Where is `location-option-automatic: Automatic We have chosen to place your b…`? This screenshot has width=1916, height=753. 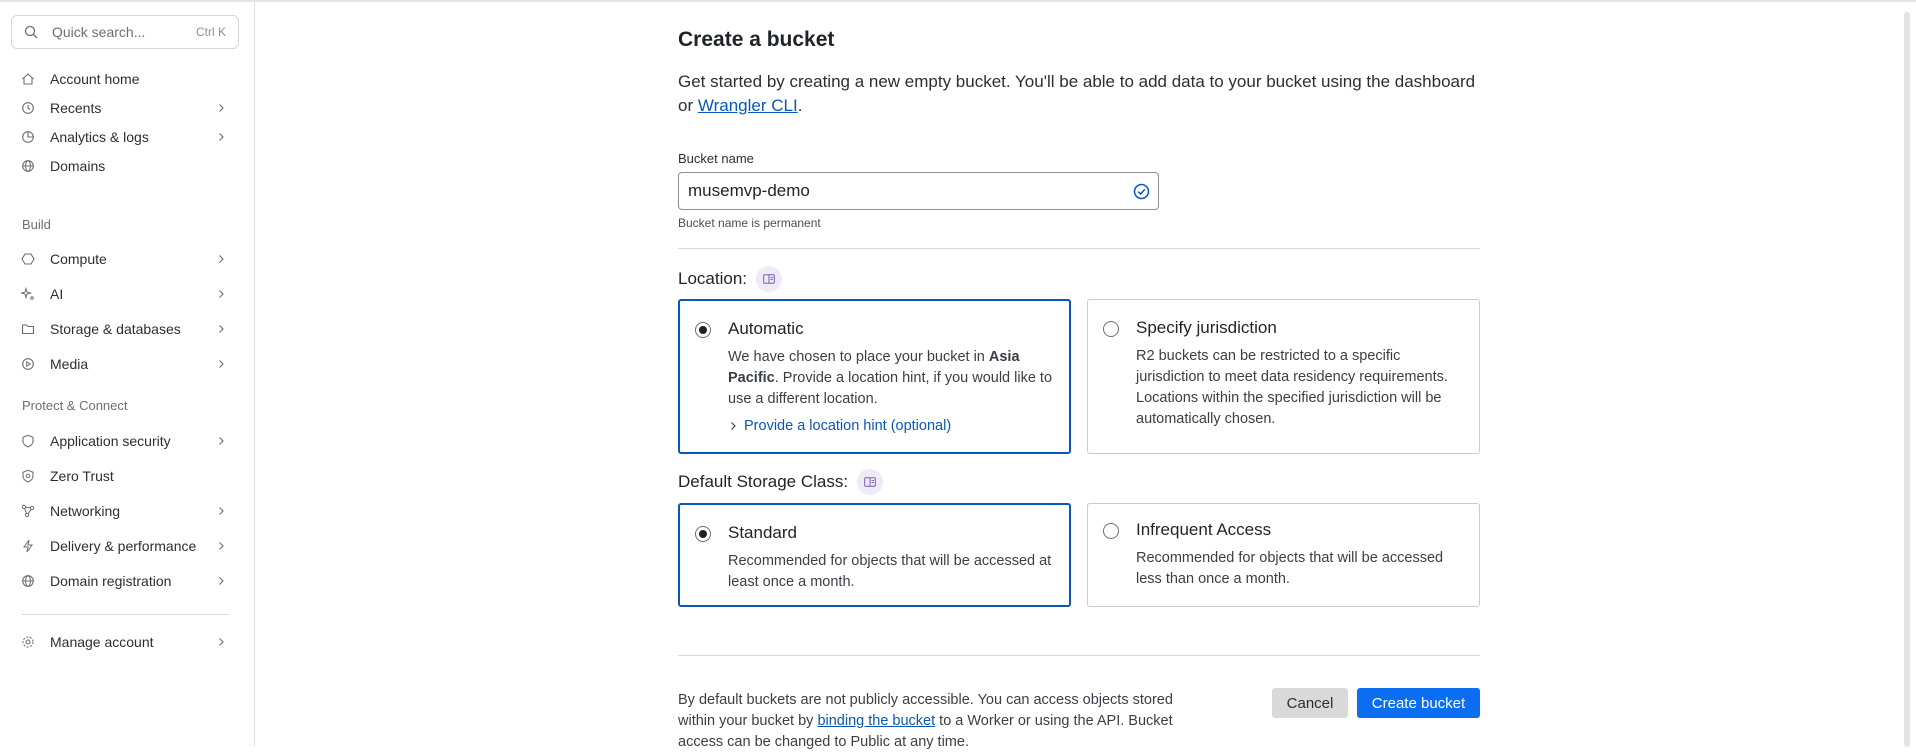 location-option-automatic: Automatic We have chosen to place your b… is located at coordinates (874, 376).